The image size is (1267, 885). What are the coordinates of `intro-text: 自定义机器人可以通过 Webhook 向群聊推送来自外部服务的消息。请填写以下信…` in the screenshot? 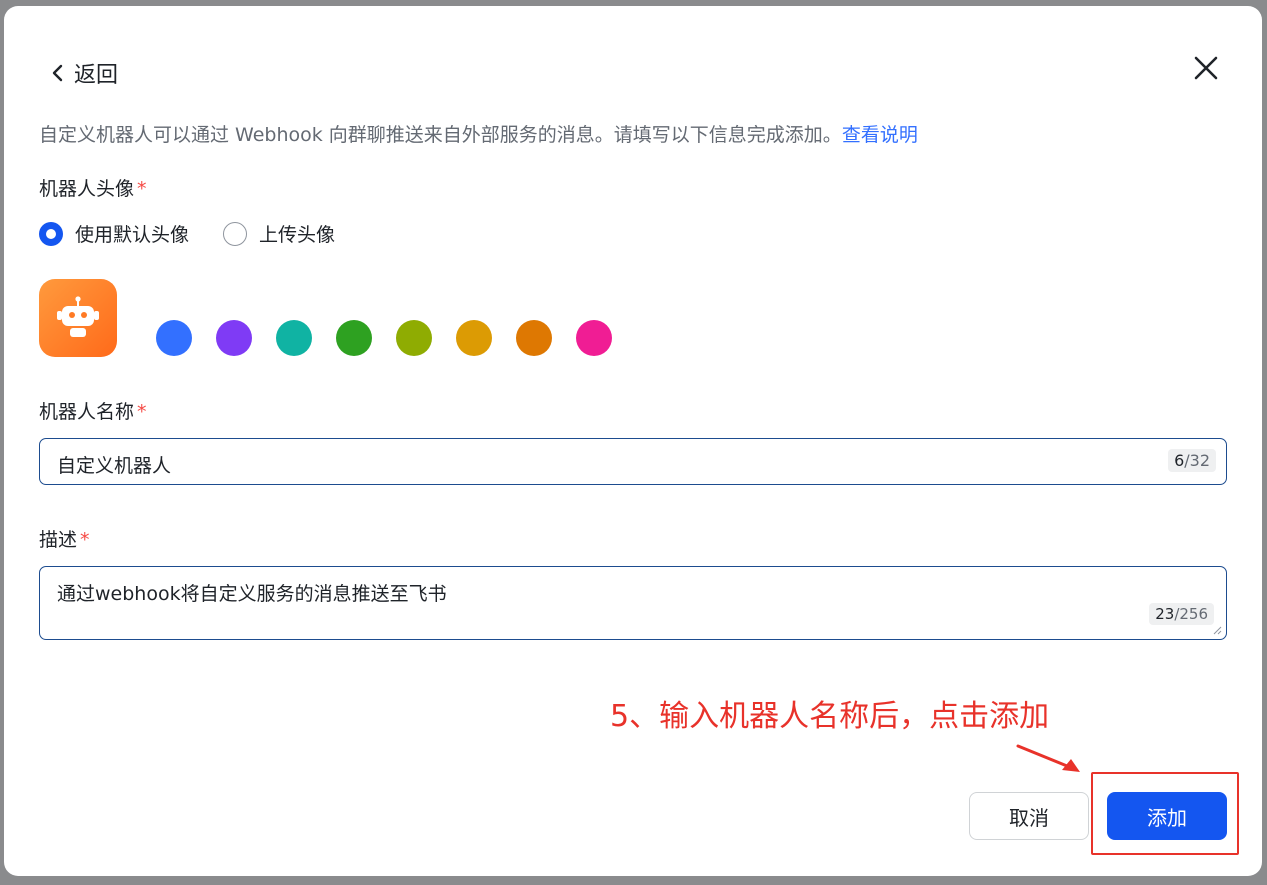 It's located at (478, 135).